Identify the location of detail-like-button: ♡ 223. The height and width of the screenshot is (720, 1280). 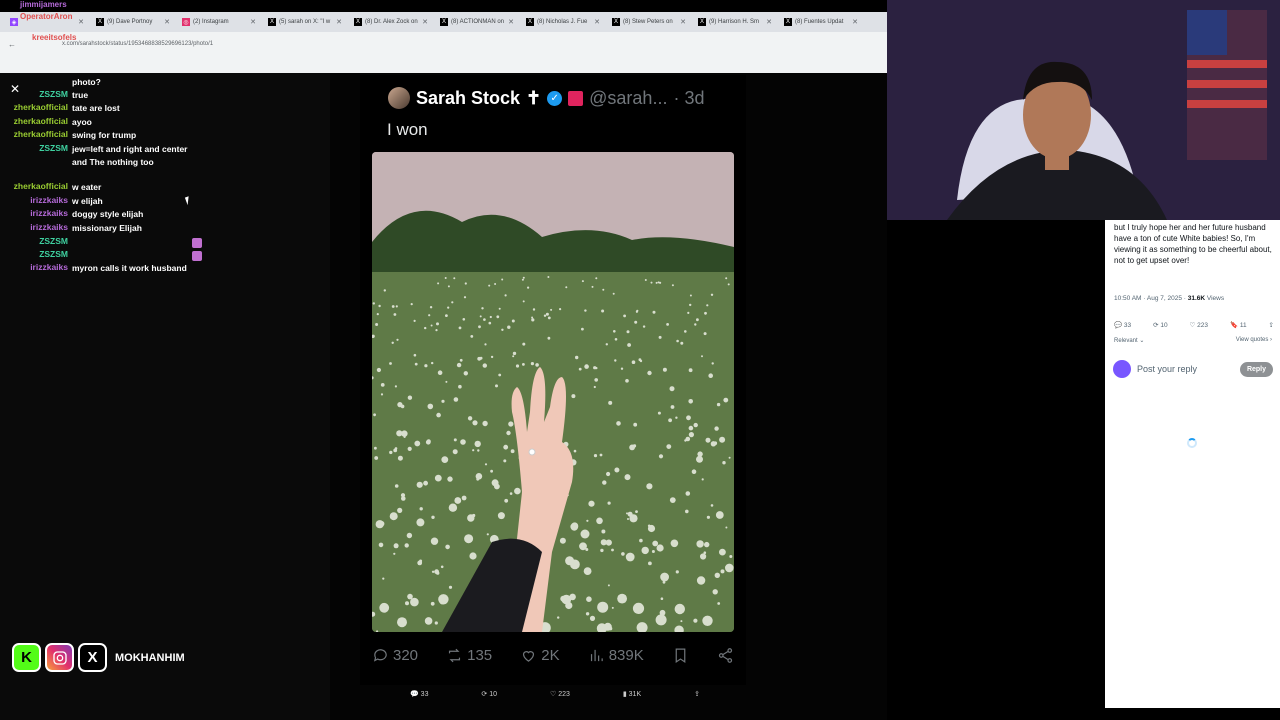
(1199, 325).